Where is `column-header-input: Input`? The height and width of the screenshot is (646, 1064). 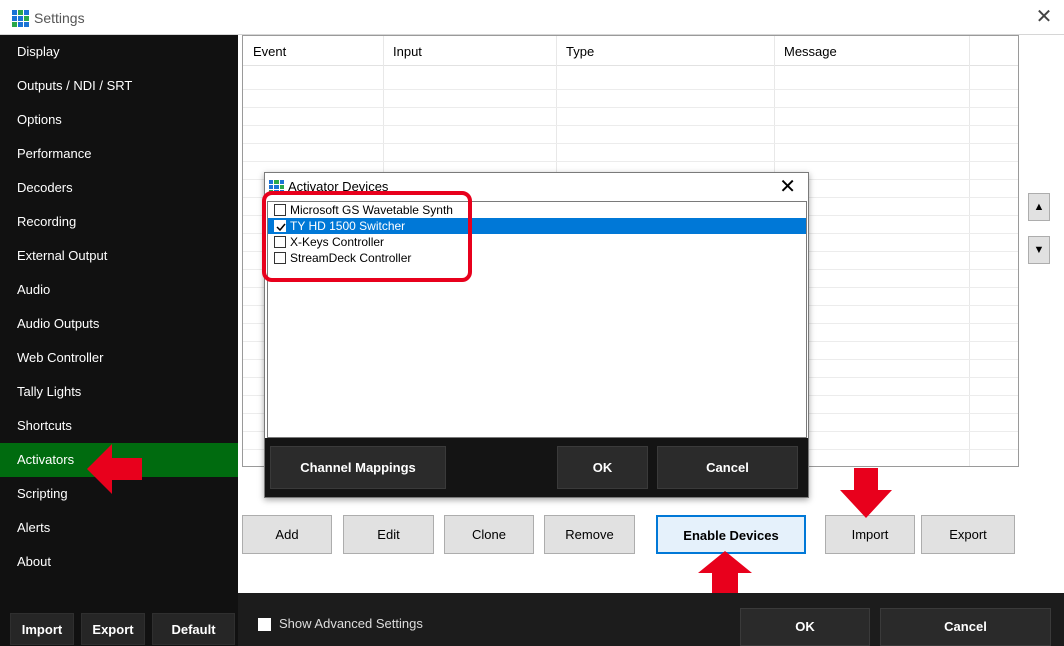 column-header-input: Input is located at coordinates (407, 51).